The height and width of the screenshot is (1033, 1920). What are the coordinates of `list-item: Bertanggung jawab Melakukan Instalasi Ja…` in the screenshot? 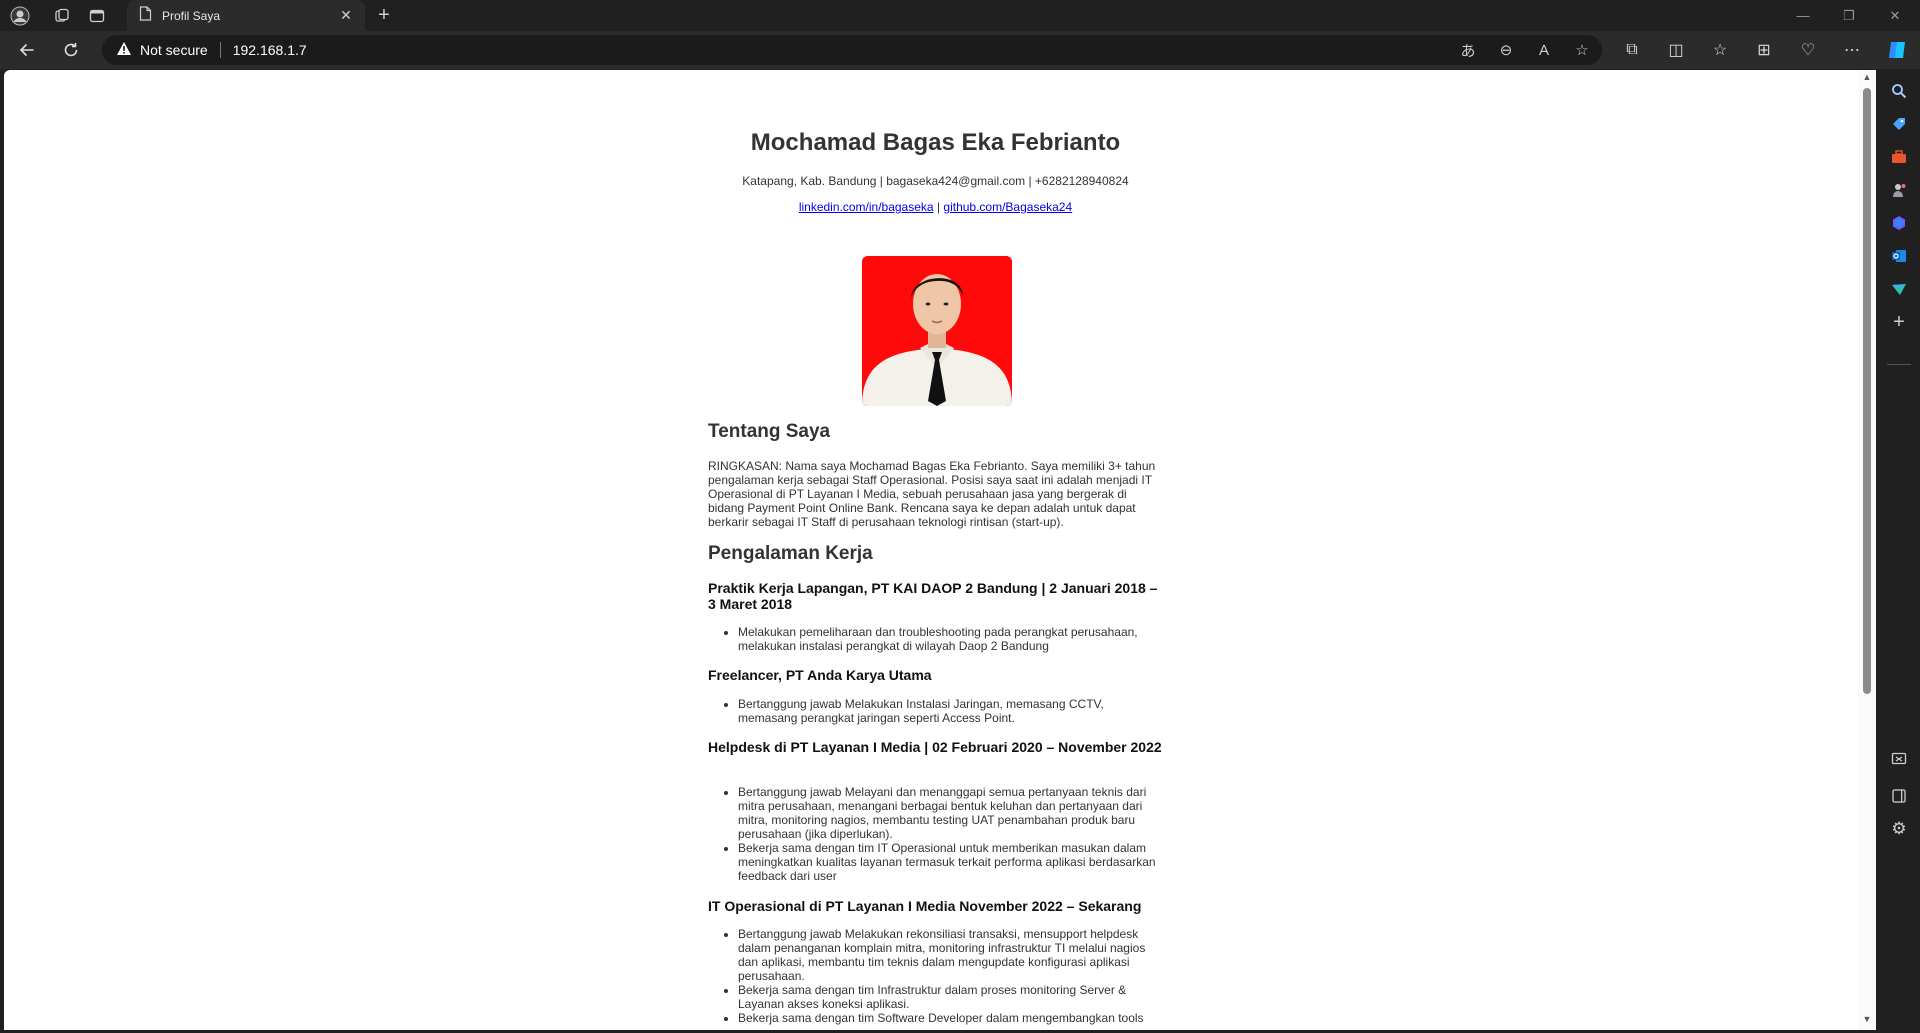 It's located at (950, 711).